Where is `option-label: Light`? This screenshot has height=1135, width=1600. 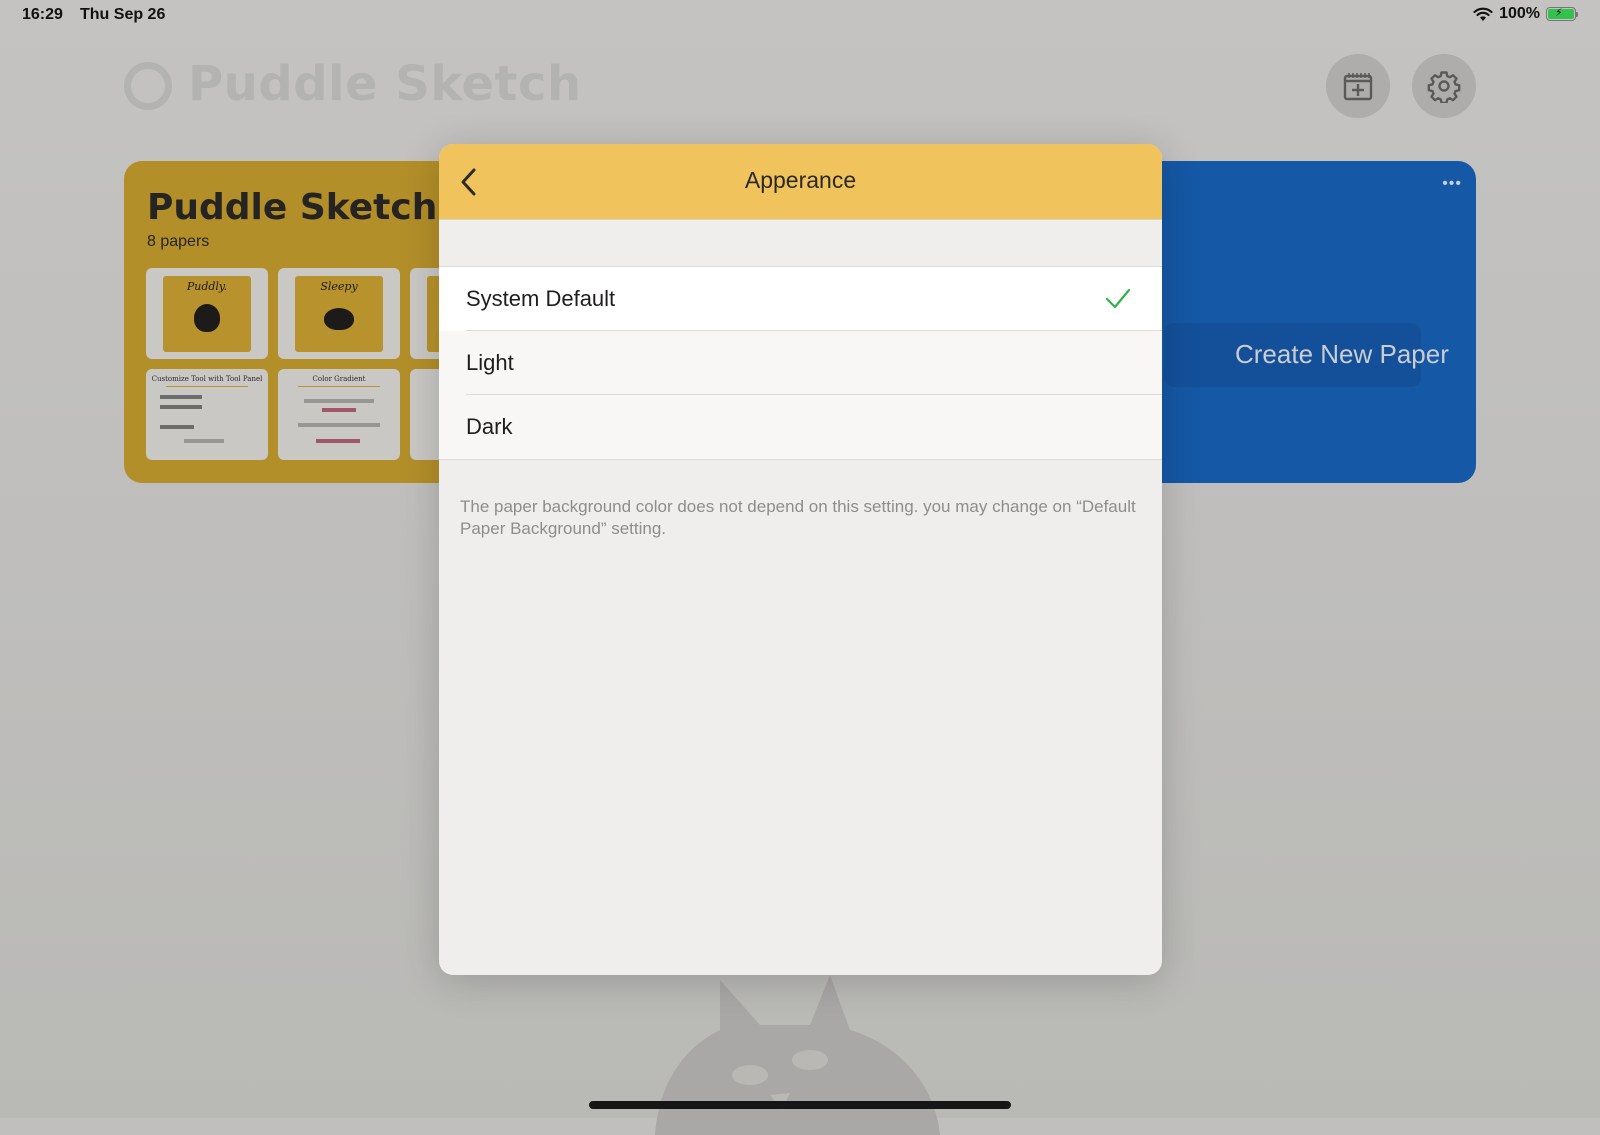 option-label: Light is located at coordinates (490, 362).